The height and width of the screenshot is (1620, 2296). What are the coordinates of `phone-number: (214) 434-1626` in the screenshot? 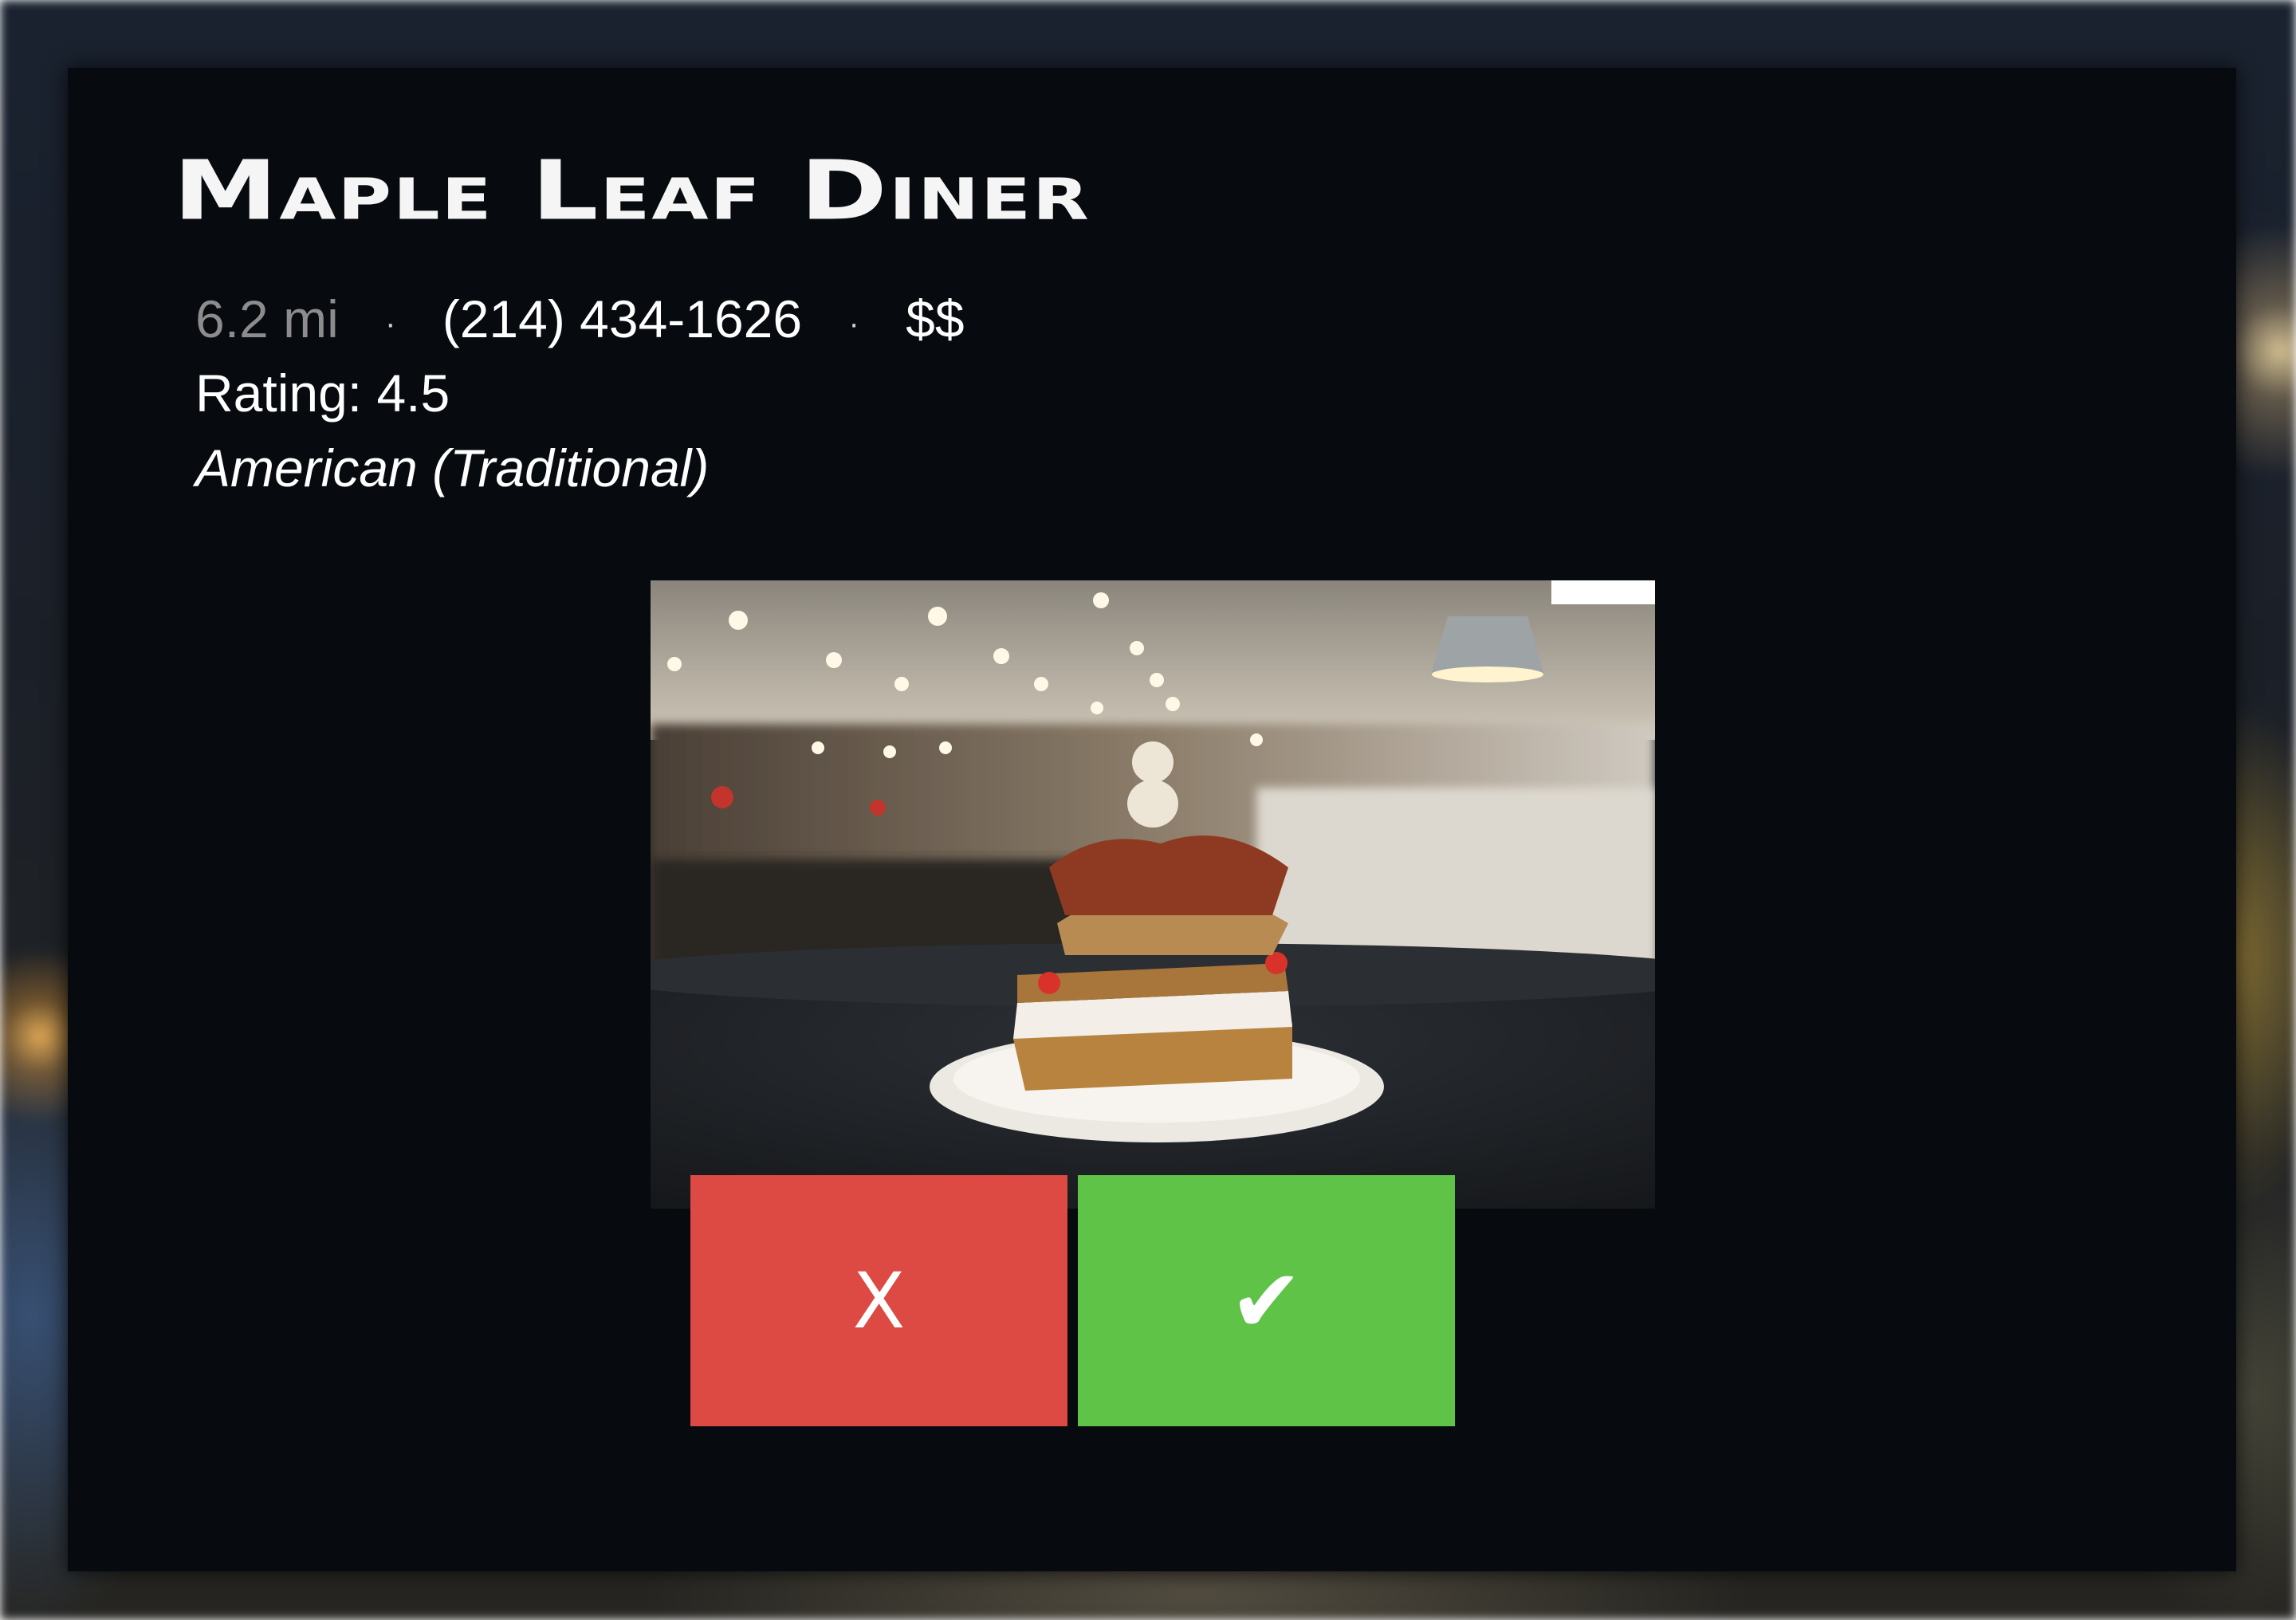 It's located at (622, 319).